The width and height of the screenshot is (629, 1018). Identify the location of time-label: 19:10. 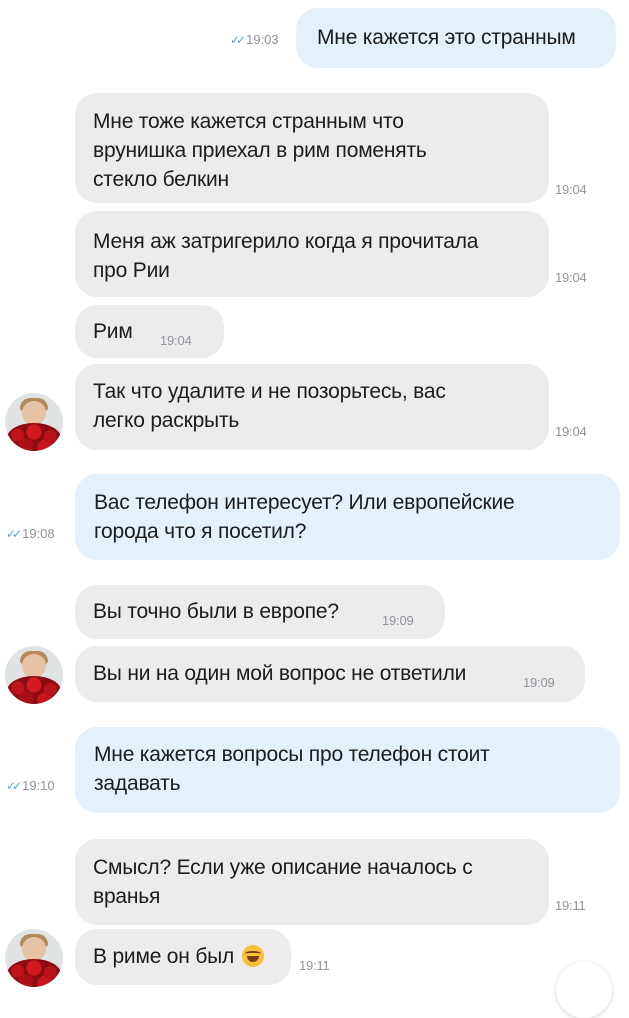
(38, 785).